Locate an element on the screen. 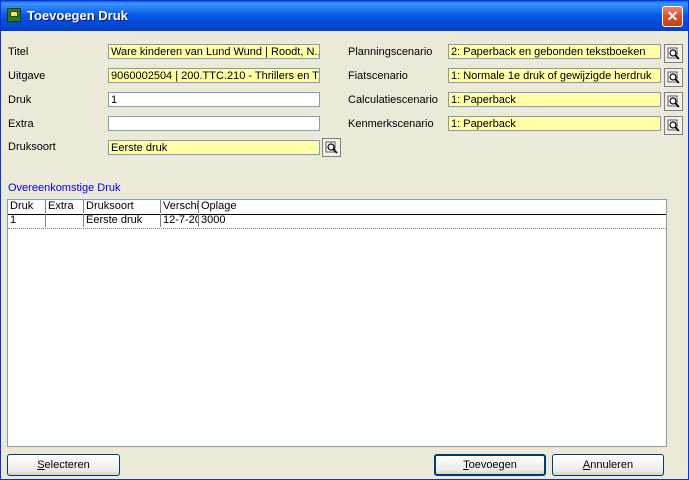  calculatiescenario-lookup-button is located at coordinates (673, 101).